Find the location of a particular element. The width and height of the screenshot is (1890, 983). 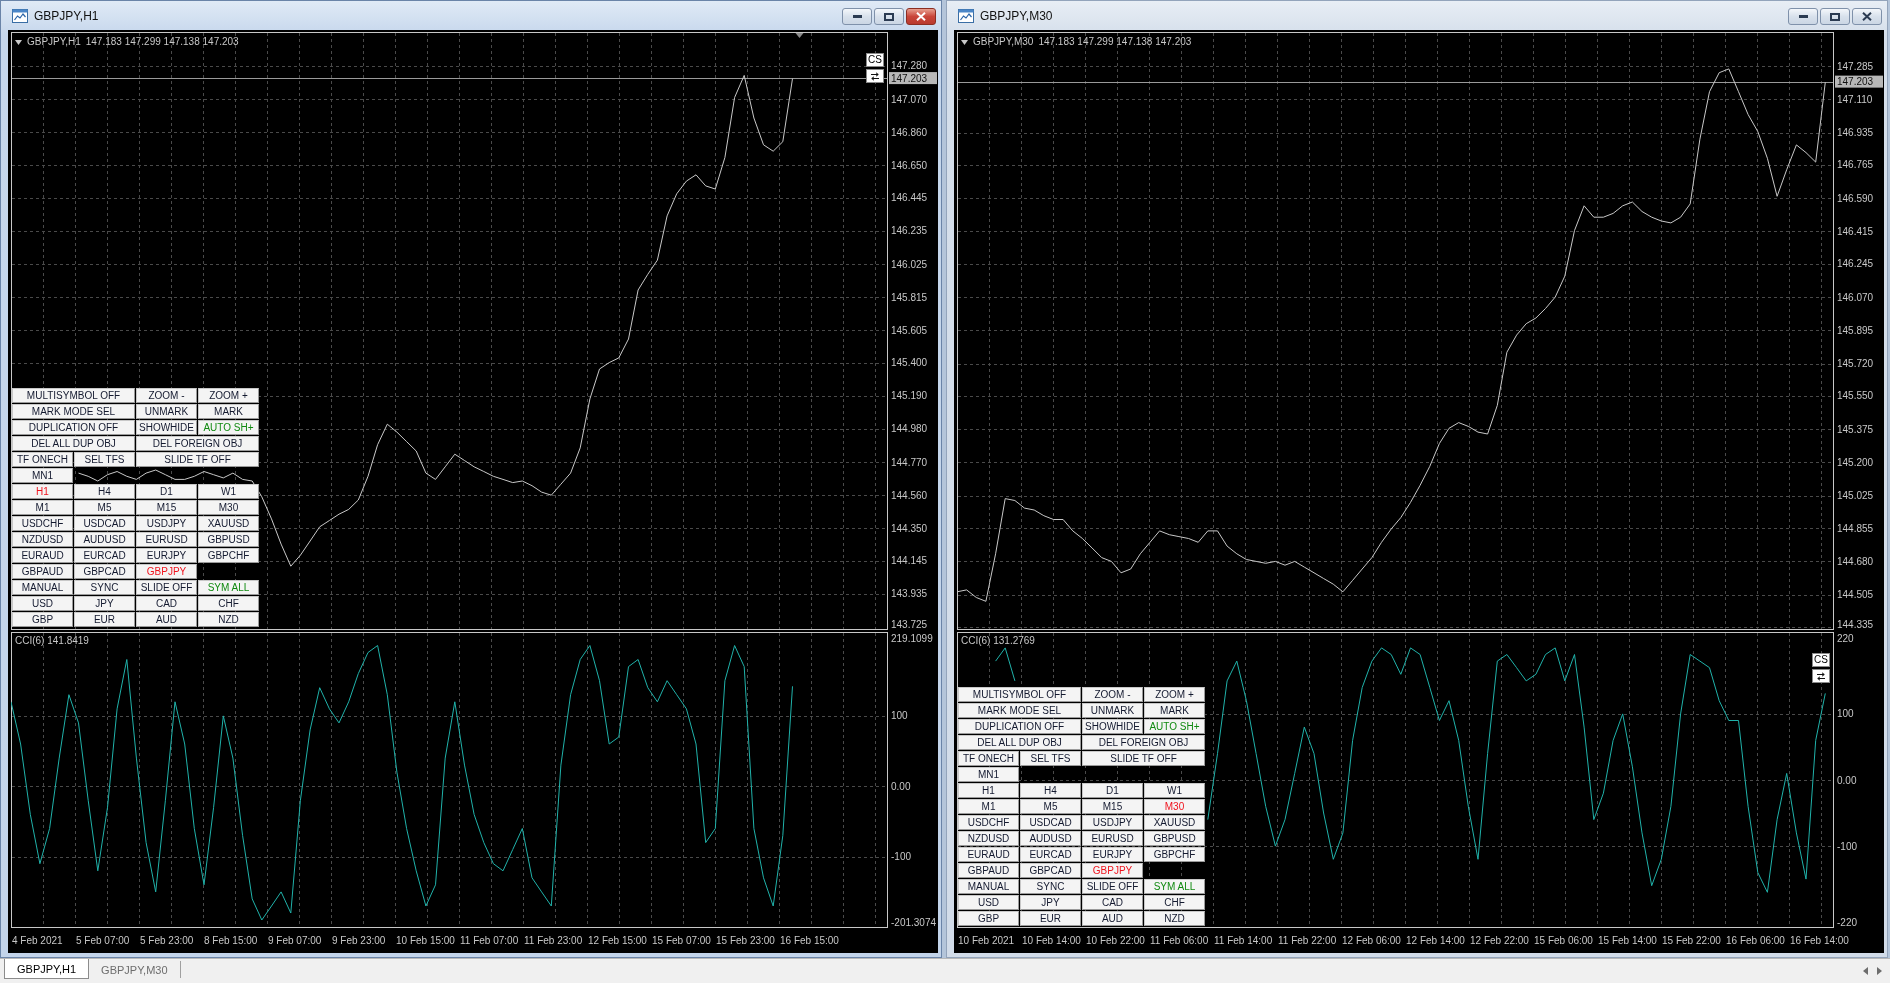

control-panel-button: AUD is located at coordinates (1112, 918).